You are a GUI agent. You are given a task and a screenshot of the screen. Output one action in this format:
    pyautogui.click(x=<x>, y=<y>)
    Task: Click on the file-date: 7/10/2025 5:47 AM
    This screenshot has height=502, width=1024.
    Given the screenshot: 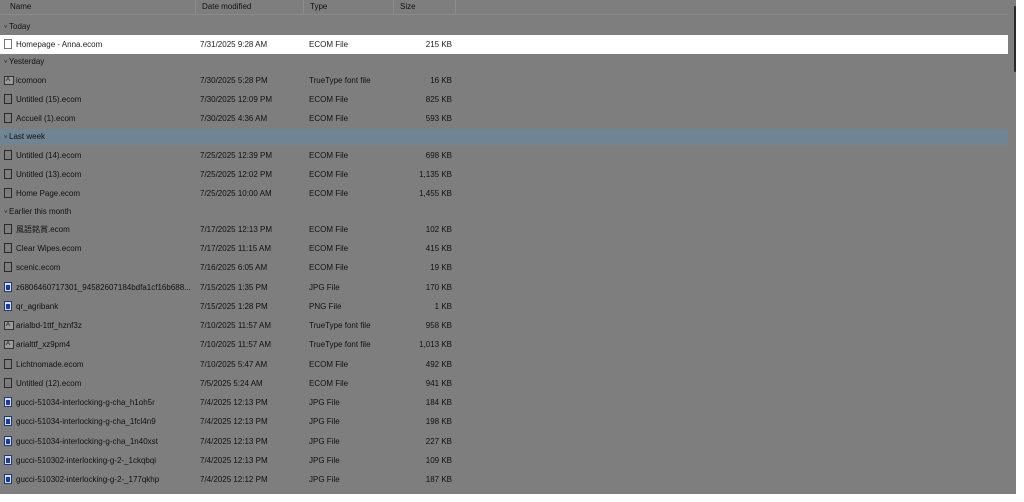 What is the action you would take?
    pyautogui.click(x=234, y=364)
    